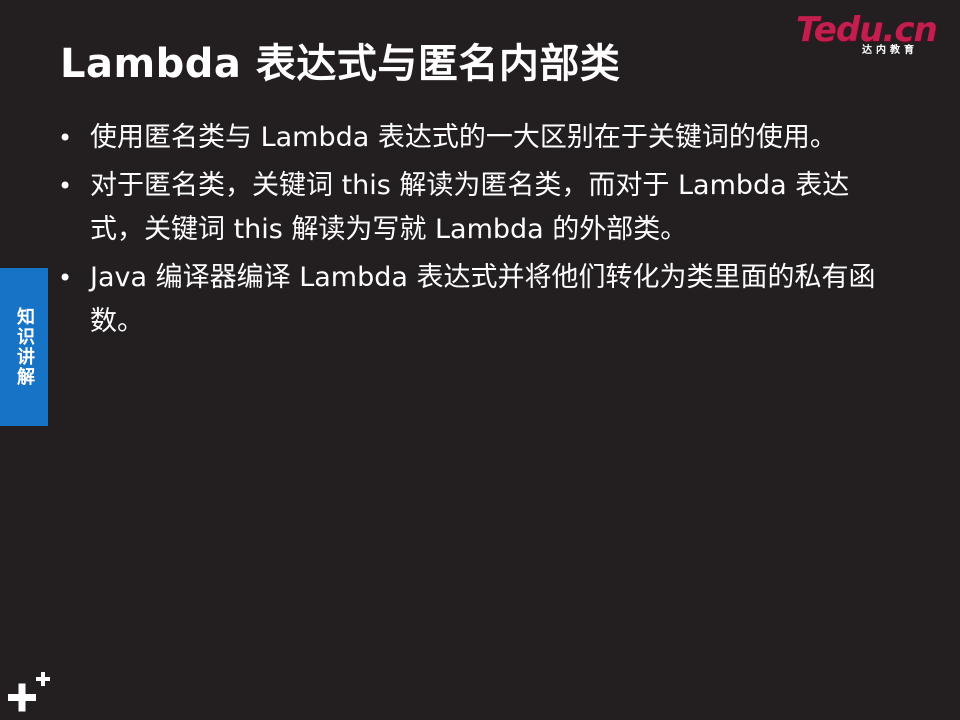  Describe the element at coordinates (839, 30) in the screenshot. I see `logo-brand-text: Tedu` at that location.